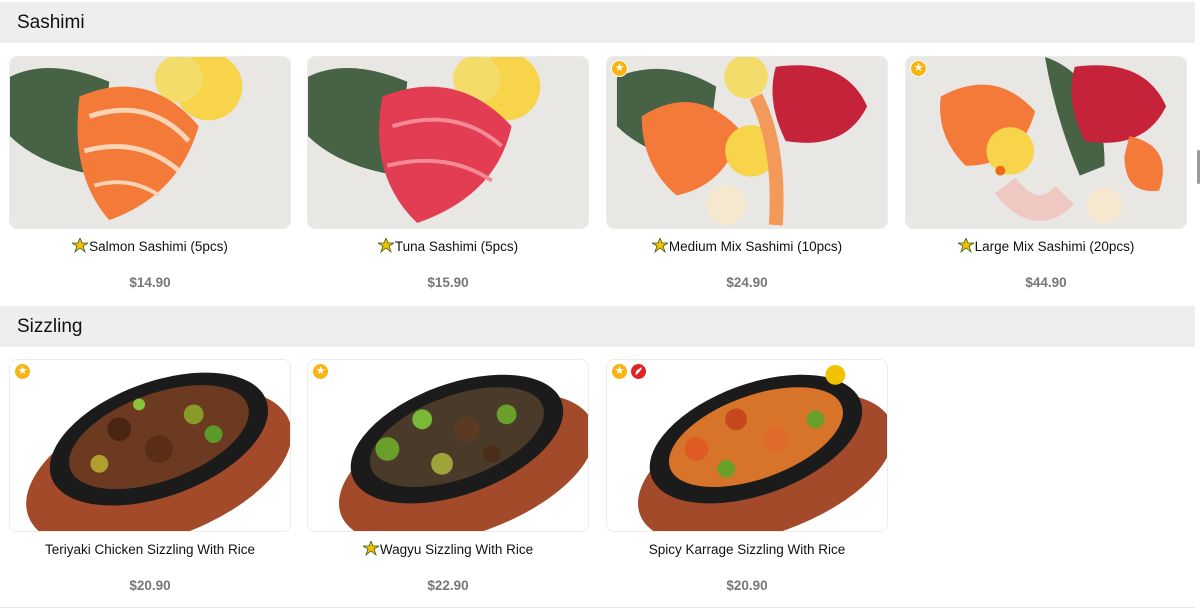 The height and width of the screenshot is (609, 1200). I want to click on item-name-row: Large Mix Sashimi (20pcs), so click(1046, 246).